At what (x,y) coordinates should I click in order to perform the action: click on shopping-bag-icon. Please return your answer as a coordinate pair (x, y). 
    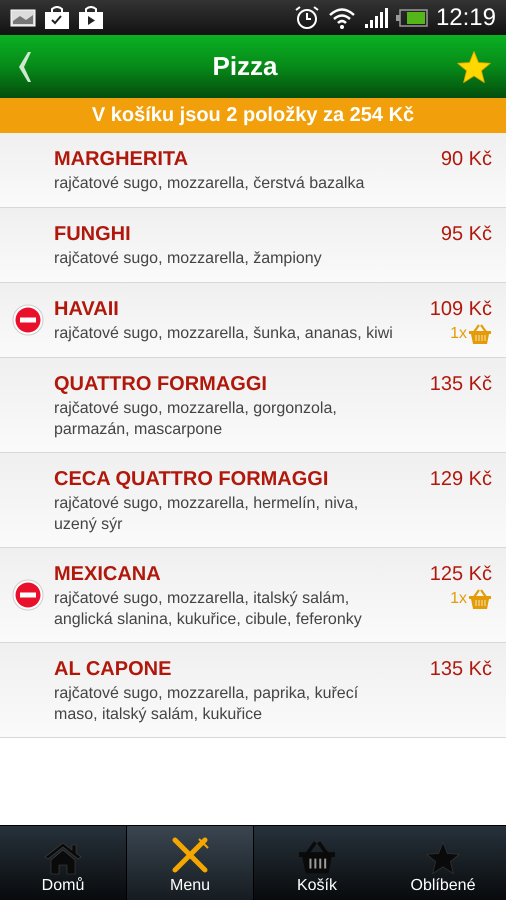
    Looking at the image, I should click on (57, 18).